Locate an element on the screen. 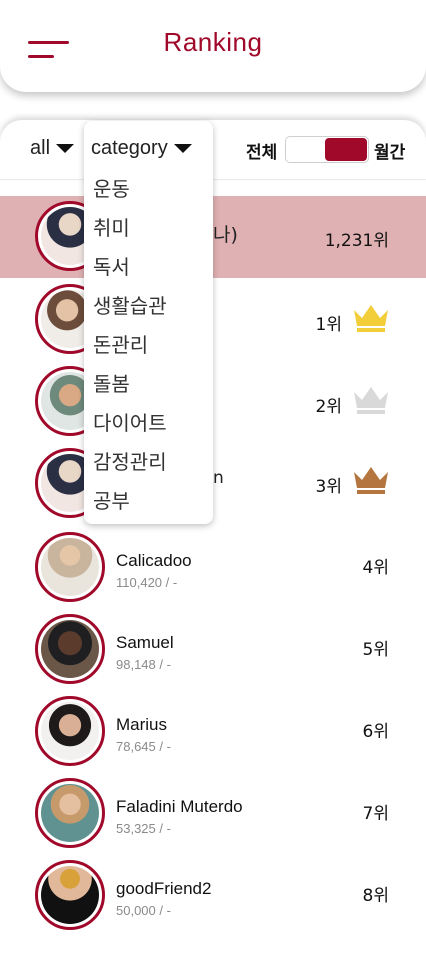 This screenshot has width=426, height=953. app-header: Ranking is located at coordinates (213, 46).